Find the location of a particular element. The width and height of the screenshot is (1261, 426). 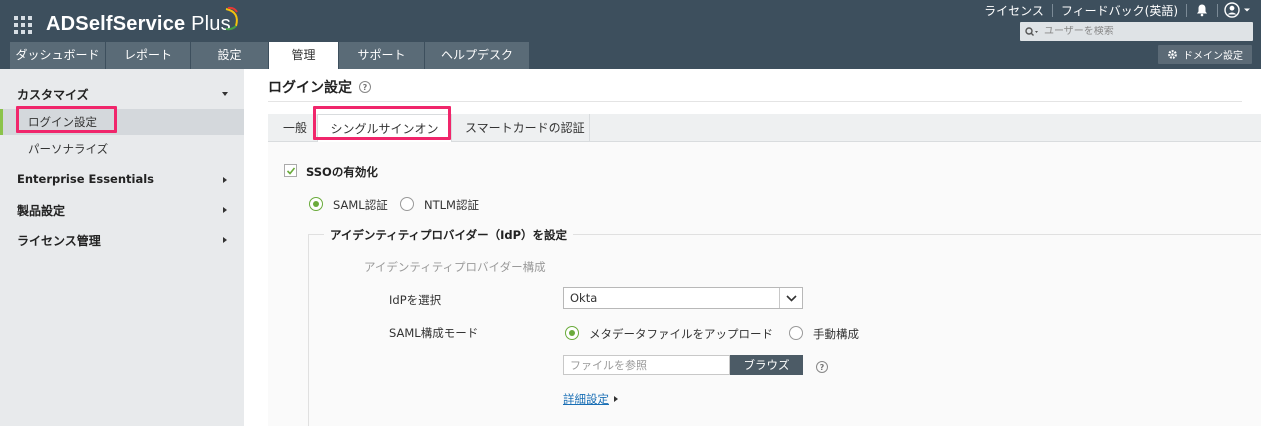

saml-auth-radio is located at coordinates (316, 204).